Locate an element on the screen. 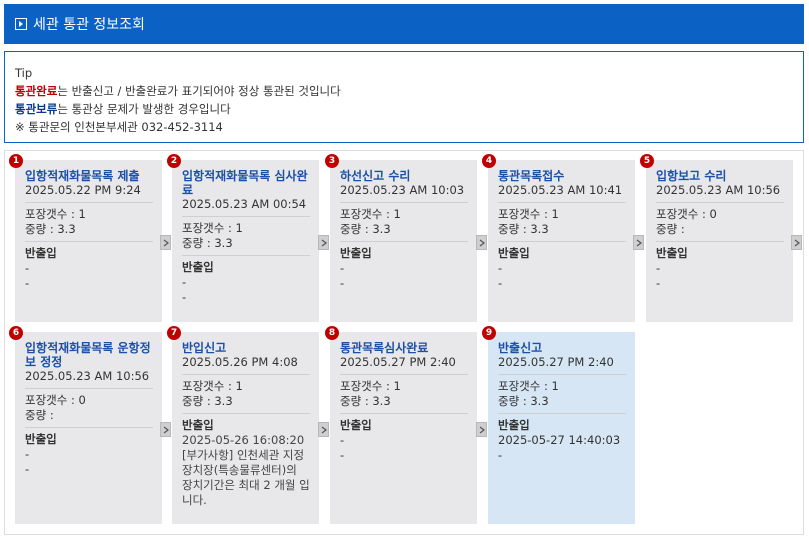  step-number-badge: 3 is located at coordinates (332, 161).